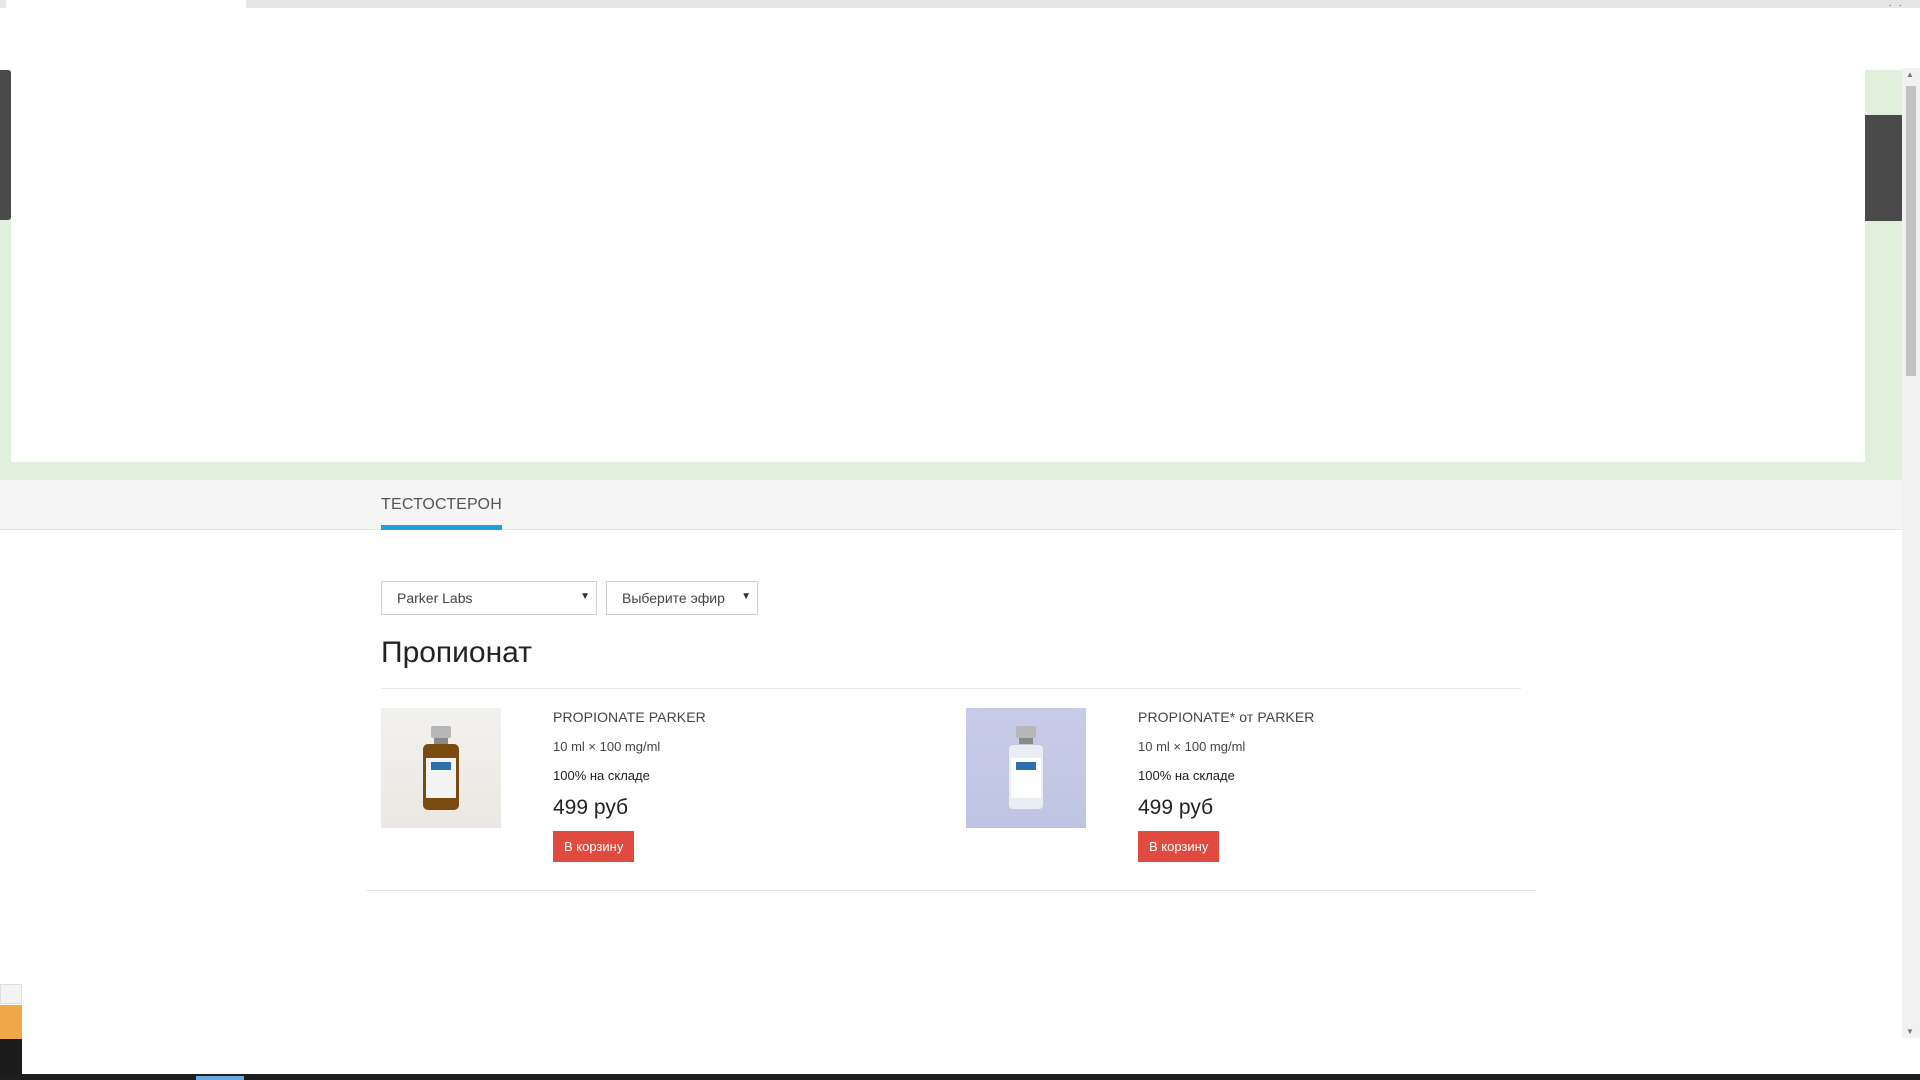 The height and width of the screenshot is (1080, 1920). I want to click on product-name: PROPIONATE* от PARKER, so click(1328, 717).